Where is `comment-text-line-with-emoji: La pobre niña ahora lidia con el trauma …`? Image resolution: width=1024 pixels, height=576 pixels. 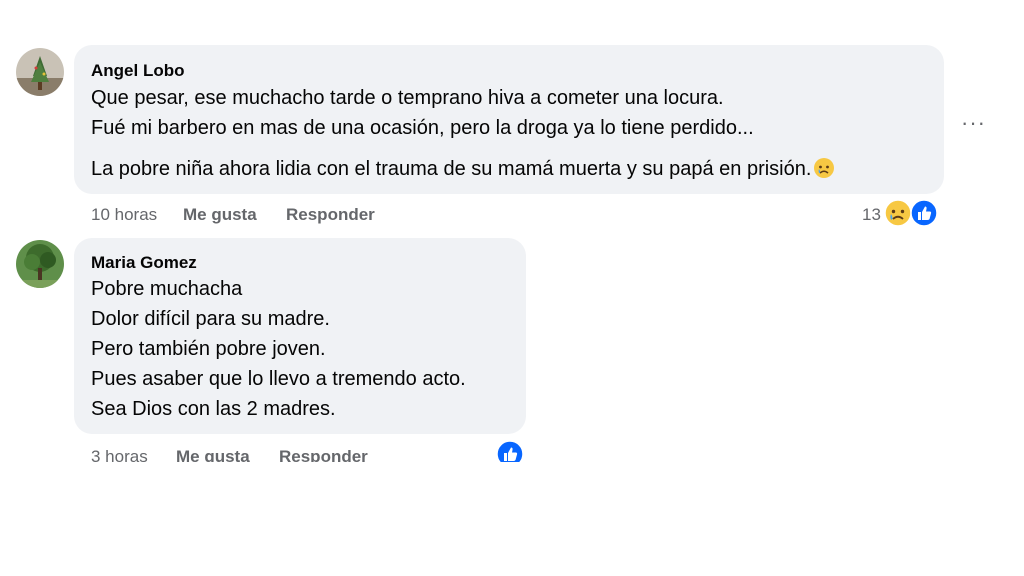
comment-text-line-with-emoji: La pobre niña ahora lidia con el trauma … is located at coordinates (463, 171).